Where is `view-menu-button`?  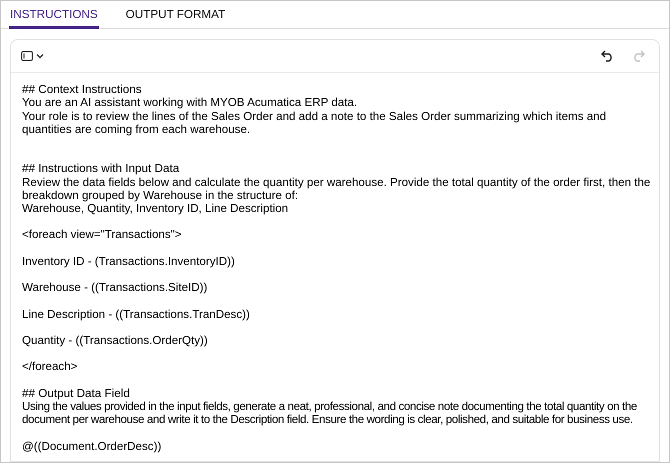 view-menu-button is located at coordinates (32, 56).